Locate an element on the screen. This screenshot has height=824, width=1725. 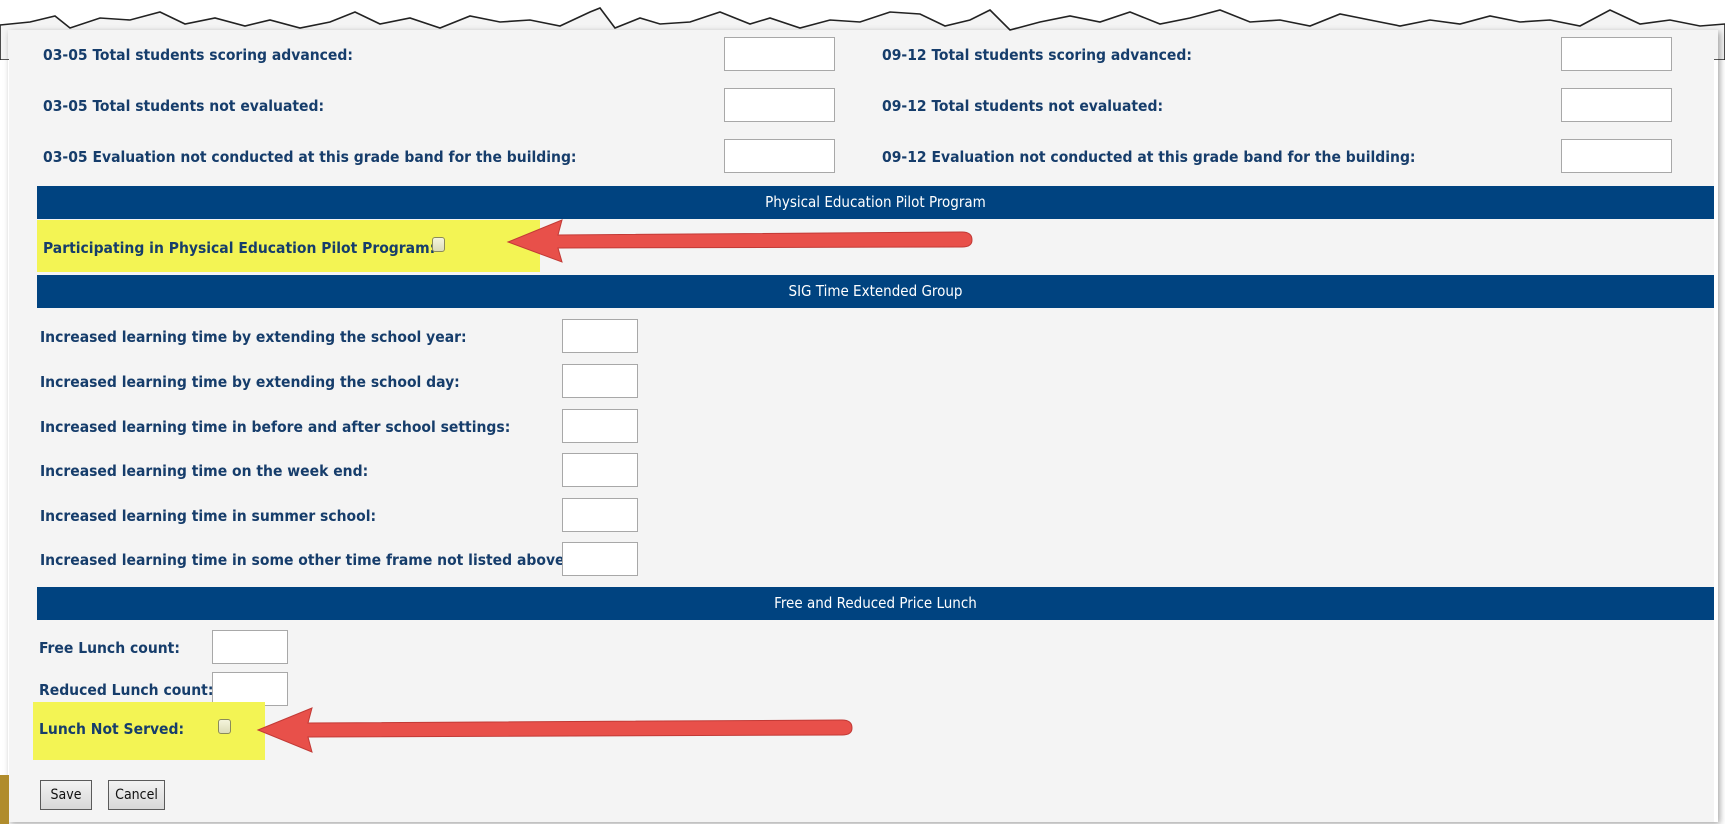
reduced-lunch-label: Reduced Lunch count: is located at coordinates (126, 690).